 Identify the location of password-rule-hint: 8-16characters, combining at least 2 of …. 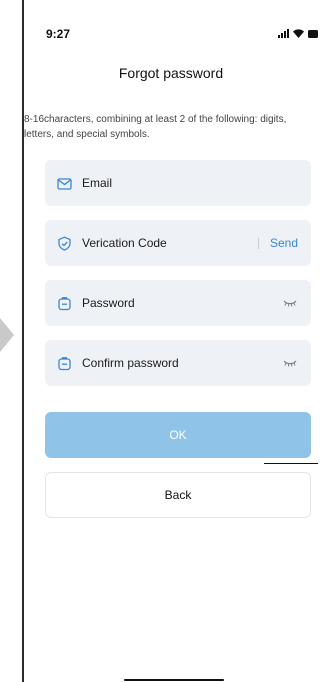
(155, 127).